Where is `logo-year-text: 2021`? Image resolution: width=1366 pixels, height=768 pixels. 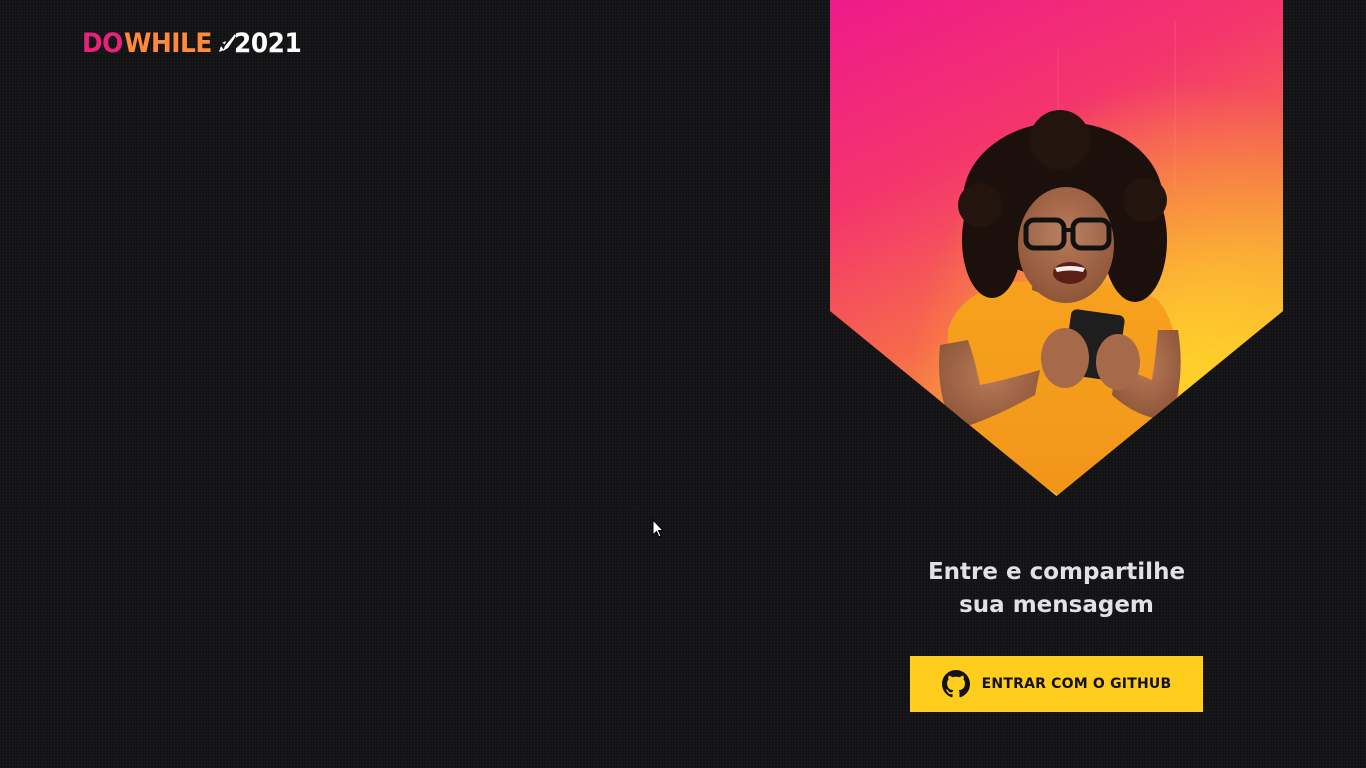 logo-year-text: 2021 is located at coordinates (267, 43).